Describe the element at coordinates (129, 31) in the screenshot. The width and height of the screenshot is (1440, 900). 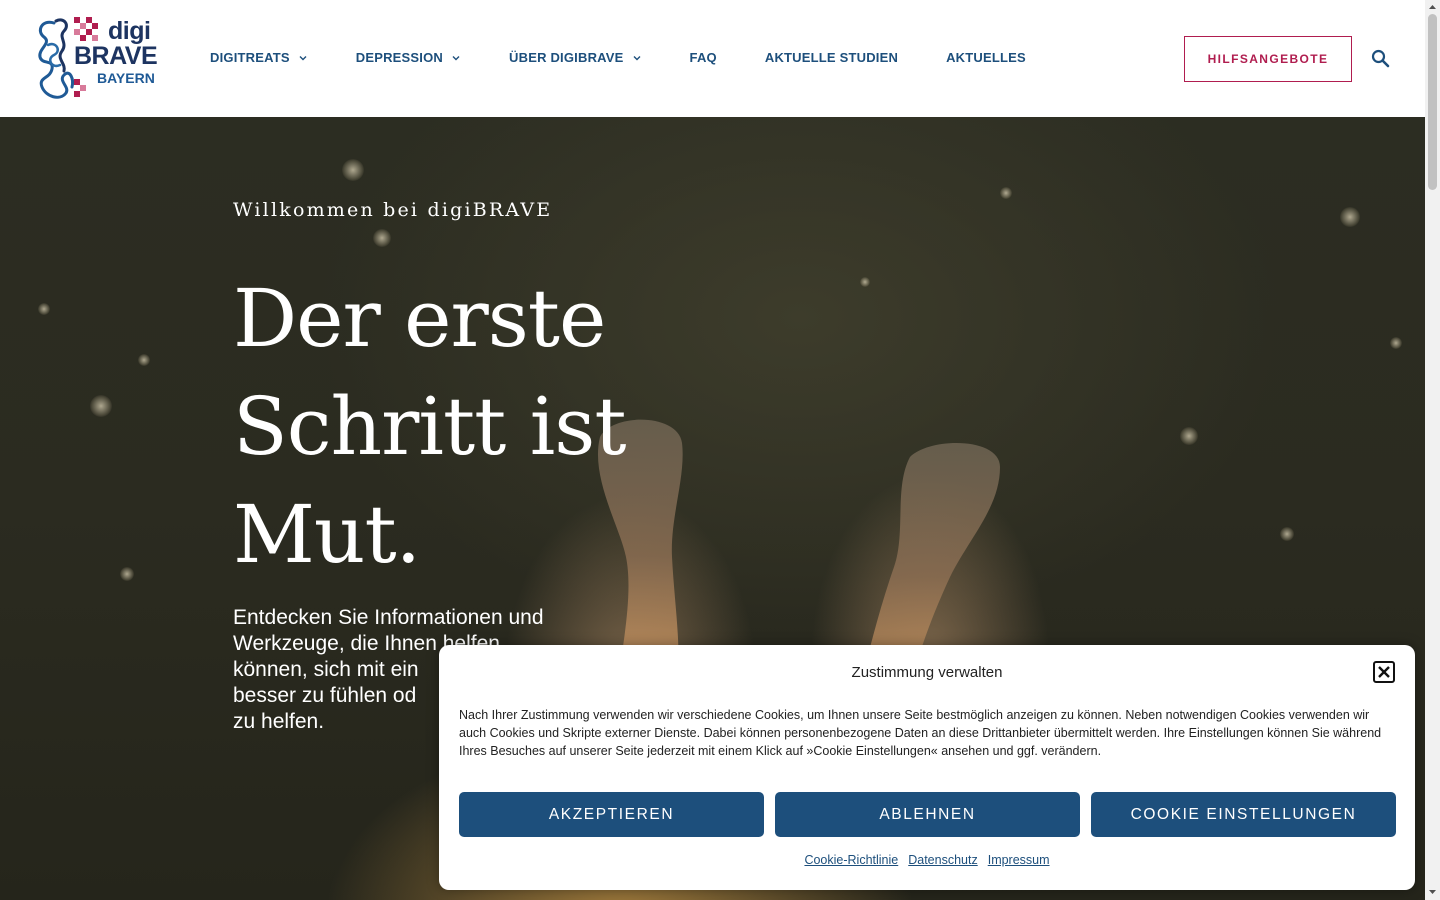
I see `logo-line-digi: digi` at that location.